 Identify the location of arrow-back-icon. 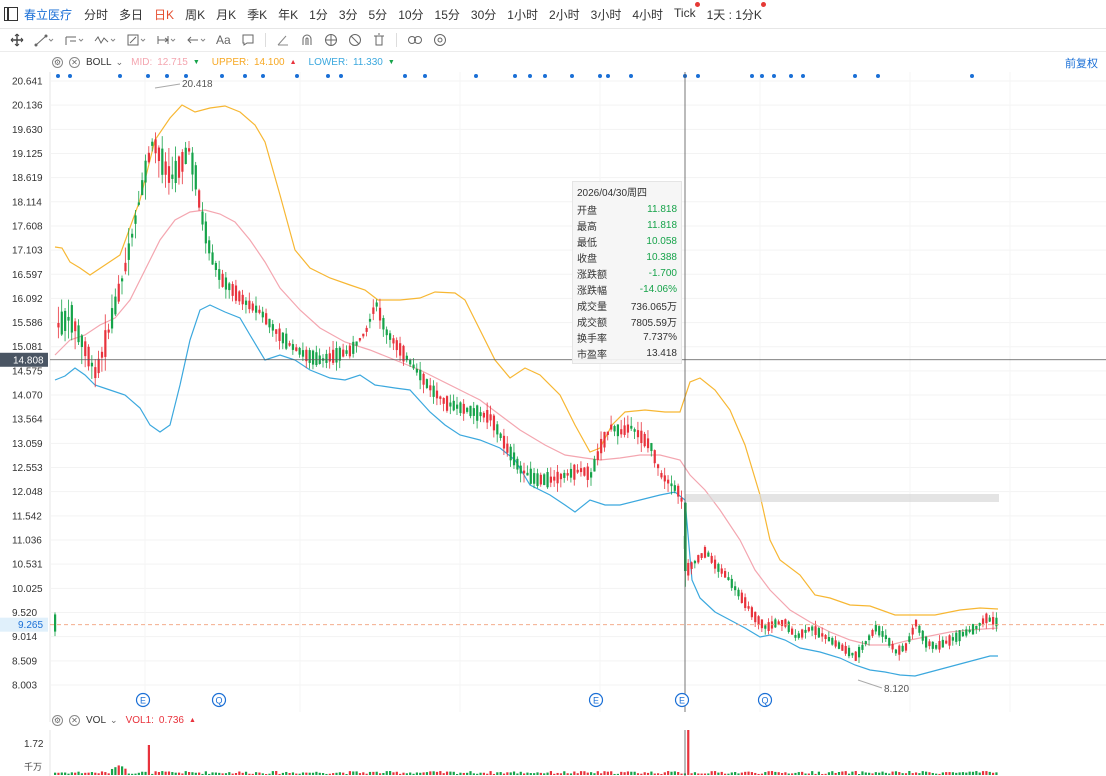
(196, 40).